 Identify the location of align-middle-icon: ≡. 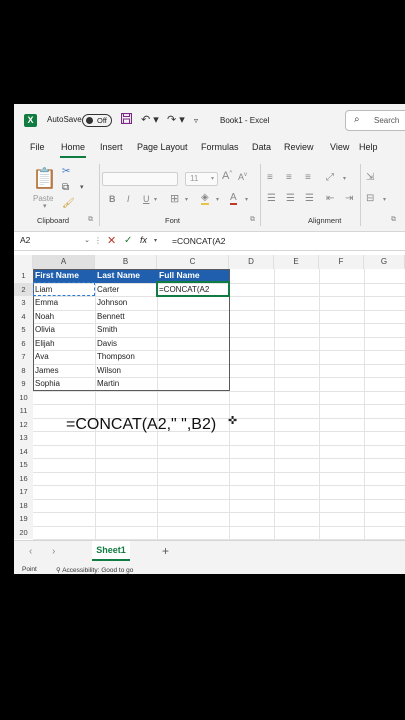
(289, 177).